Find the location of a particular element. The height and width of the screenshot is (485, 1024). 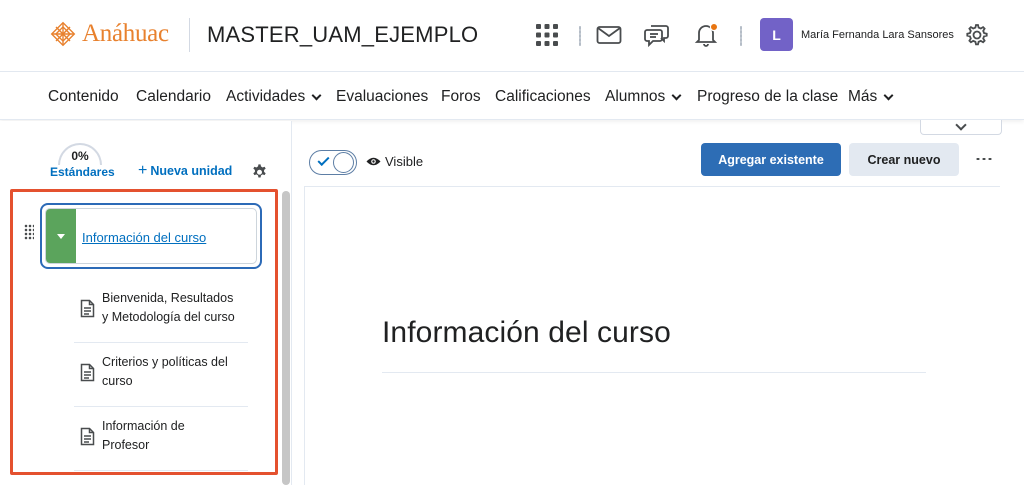

unit-card-inner: Información del curso is located at coordinates (151, 236).